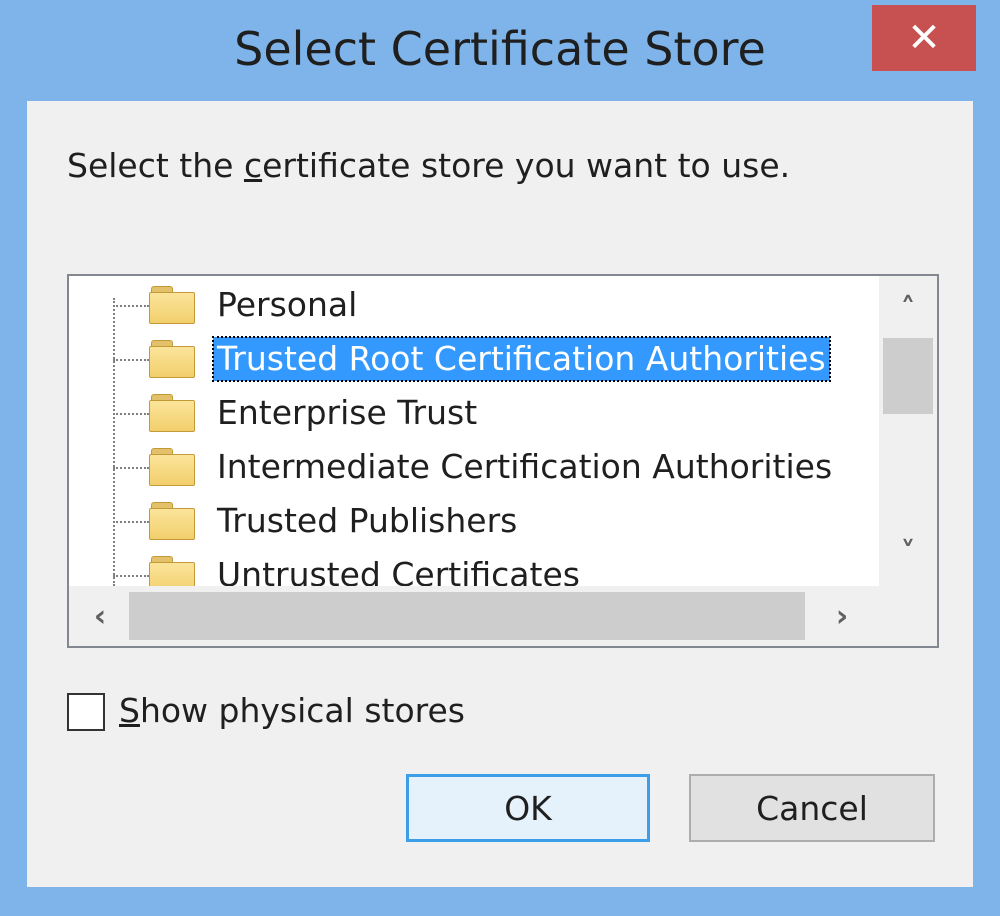 Image resolution: width=1000 pixels, height=916 pixels. I want to click on show-physical-stores-label: Show physical stores, so click(292, 710).